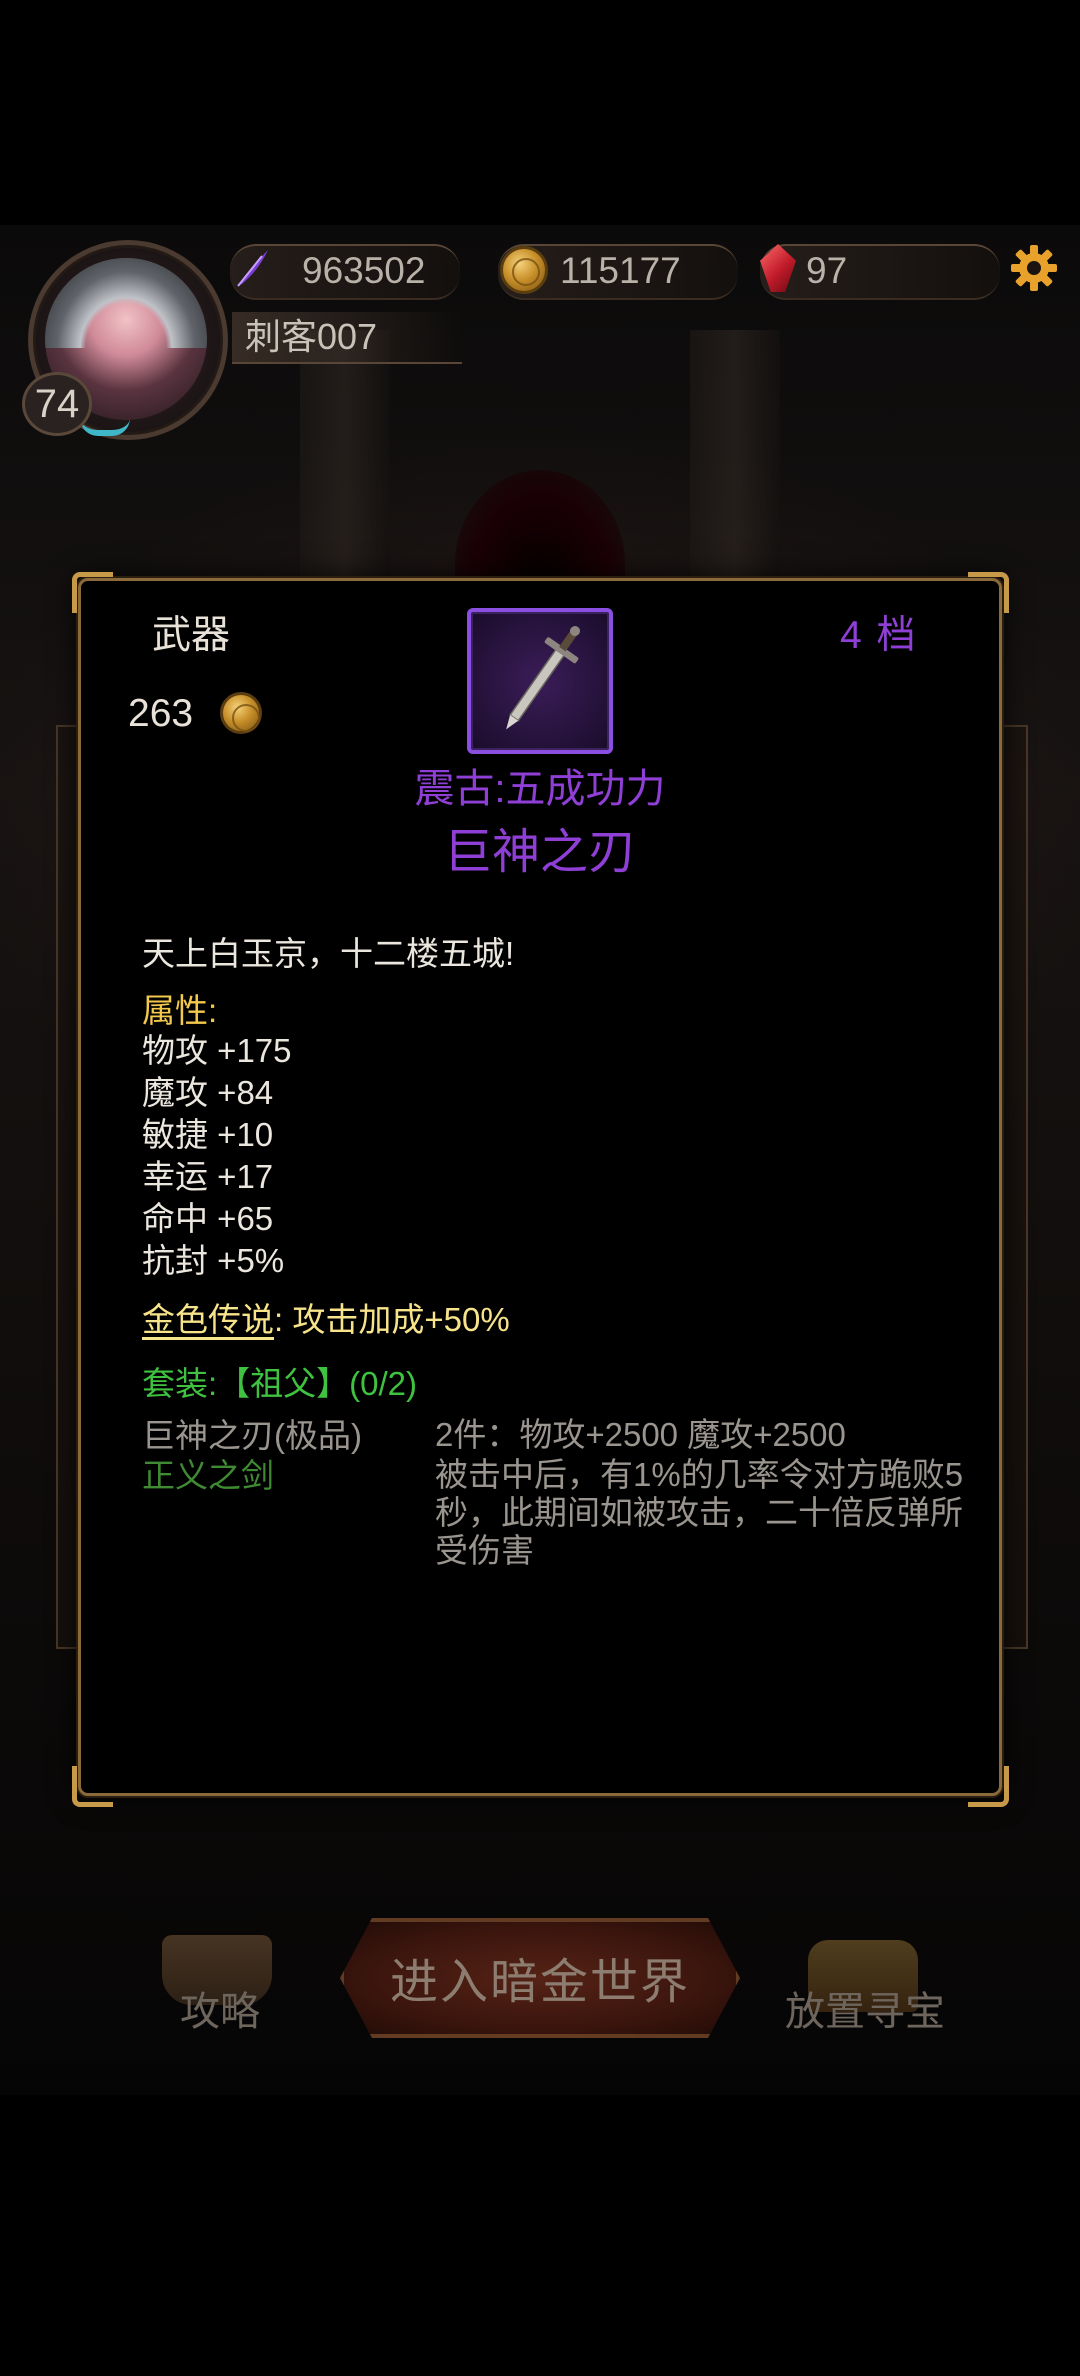 The height and width of the screenshot is (2376, 1080). I want to click on item-type: 武器, so click(191, 635).